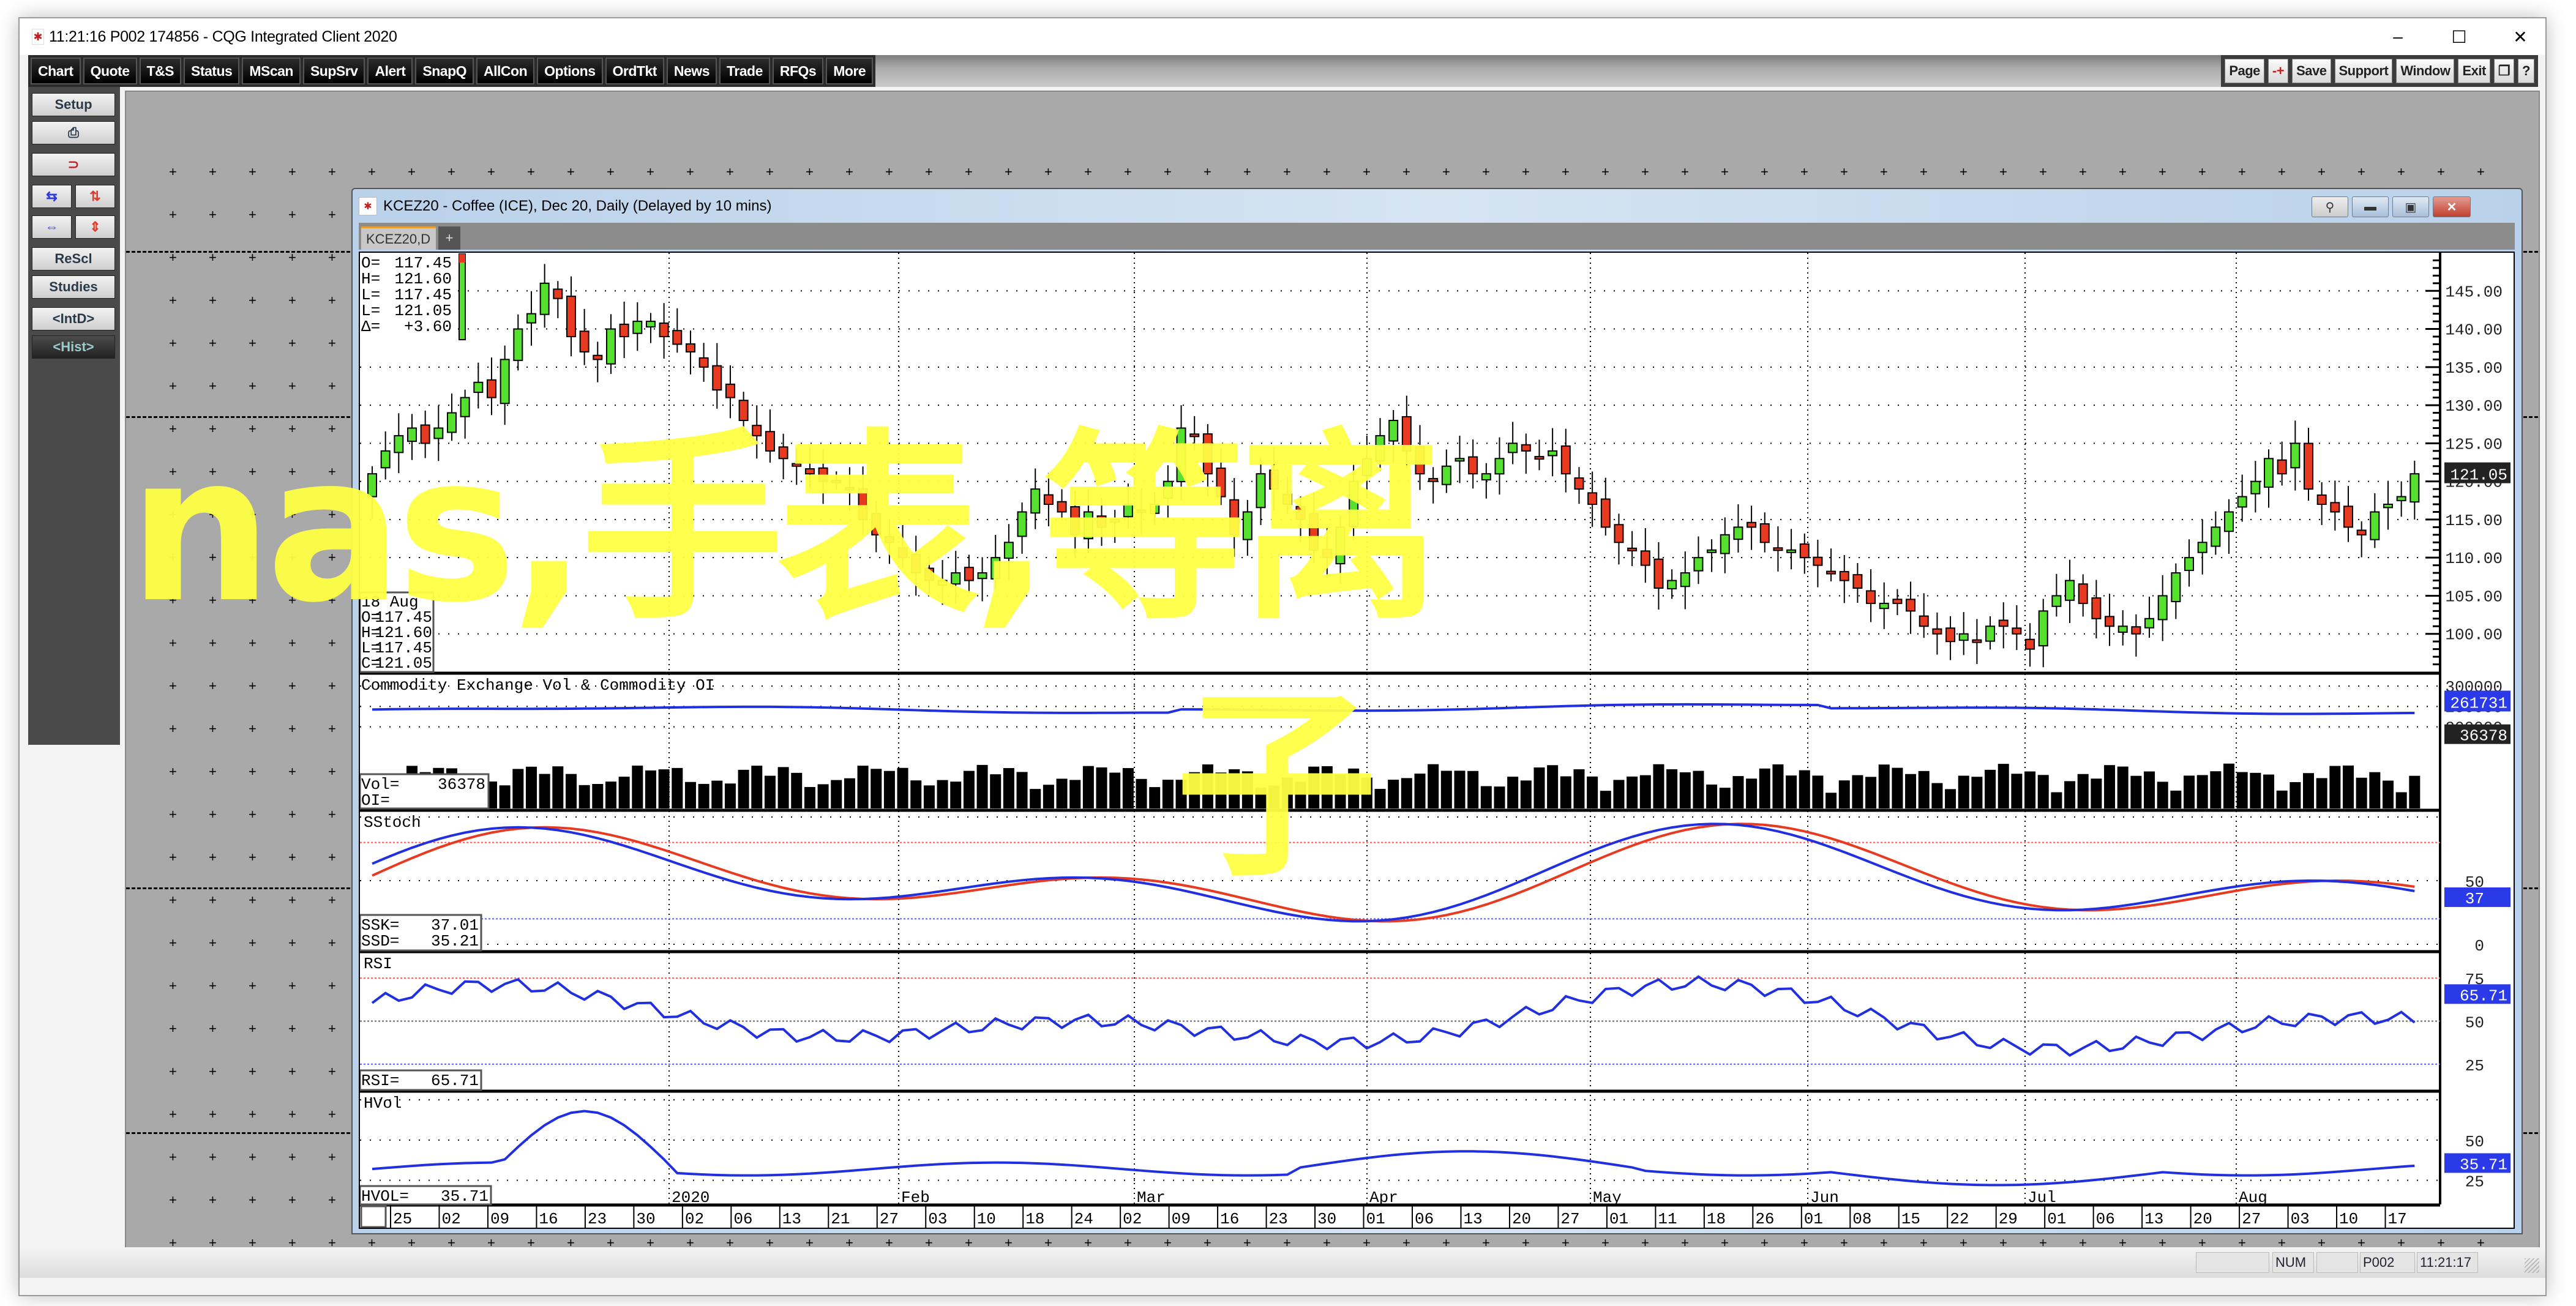  I want to click on toolbar-button-status: Status, so click(212, 71).